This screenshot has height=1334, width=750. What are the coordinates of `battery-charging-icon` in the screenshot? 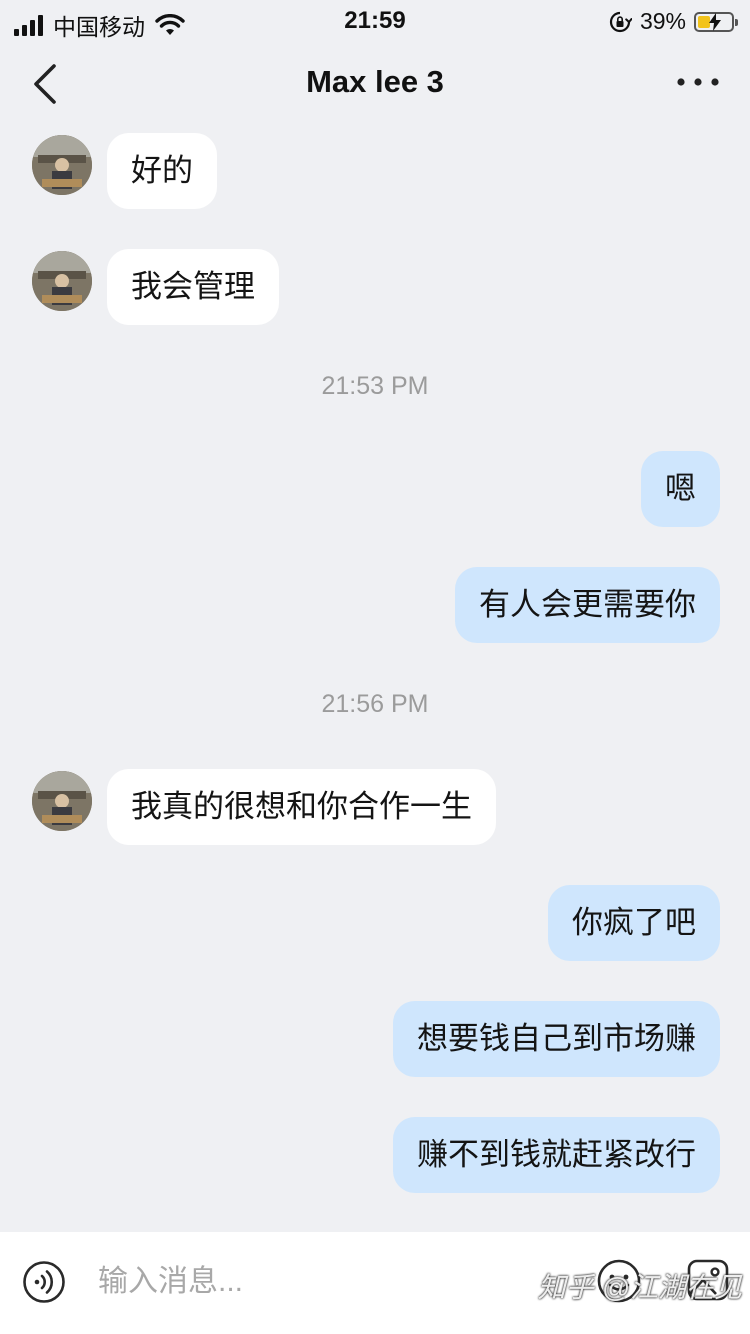 It's located at (716, 21).